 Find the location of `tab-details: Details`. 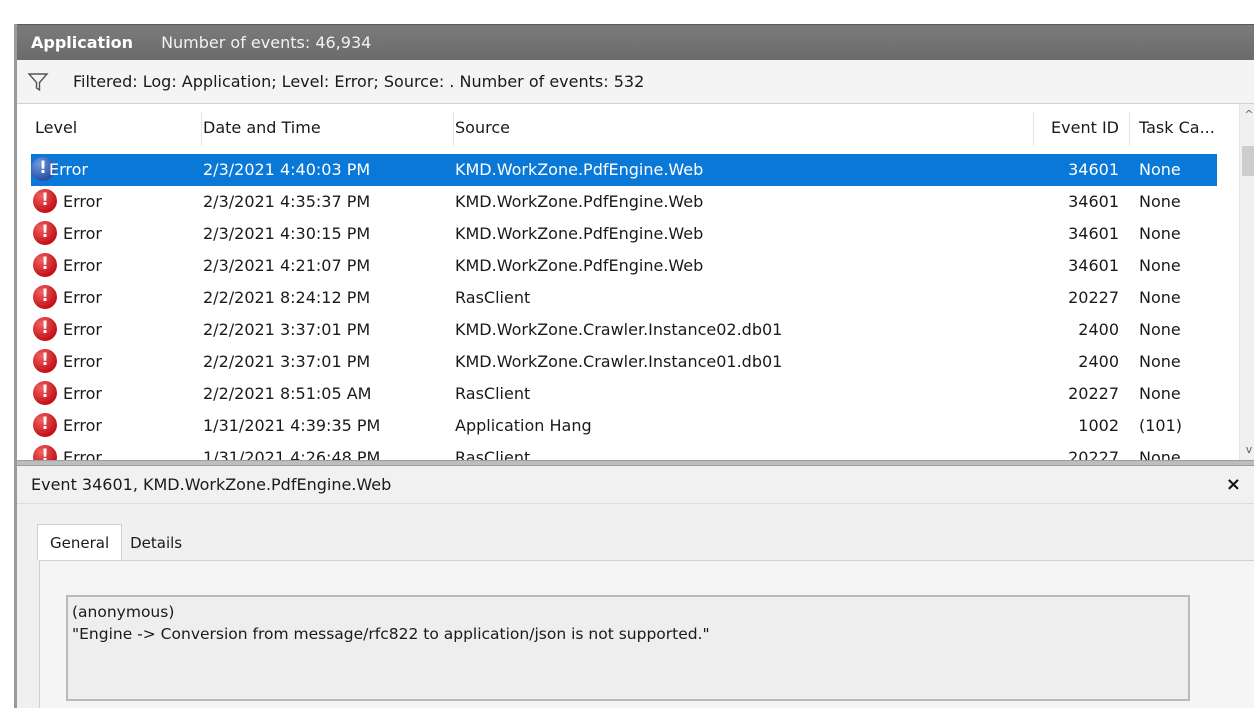

tab-details: Details is located at coordinates (156, 544).